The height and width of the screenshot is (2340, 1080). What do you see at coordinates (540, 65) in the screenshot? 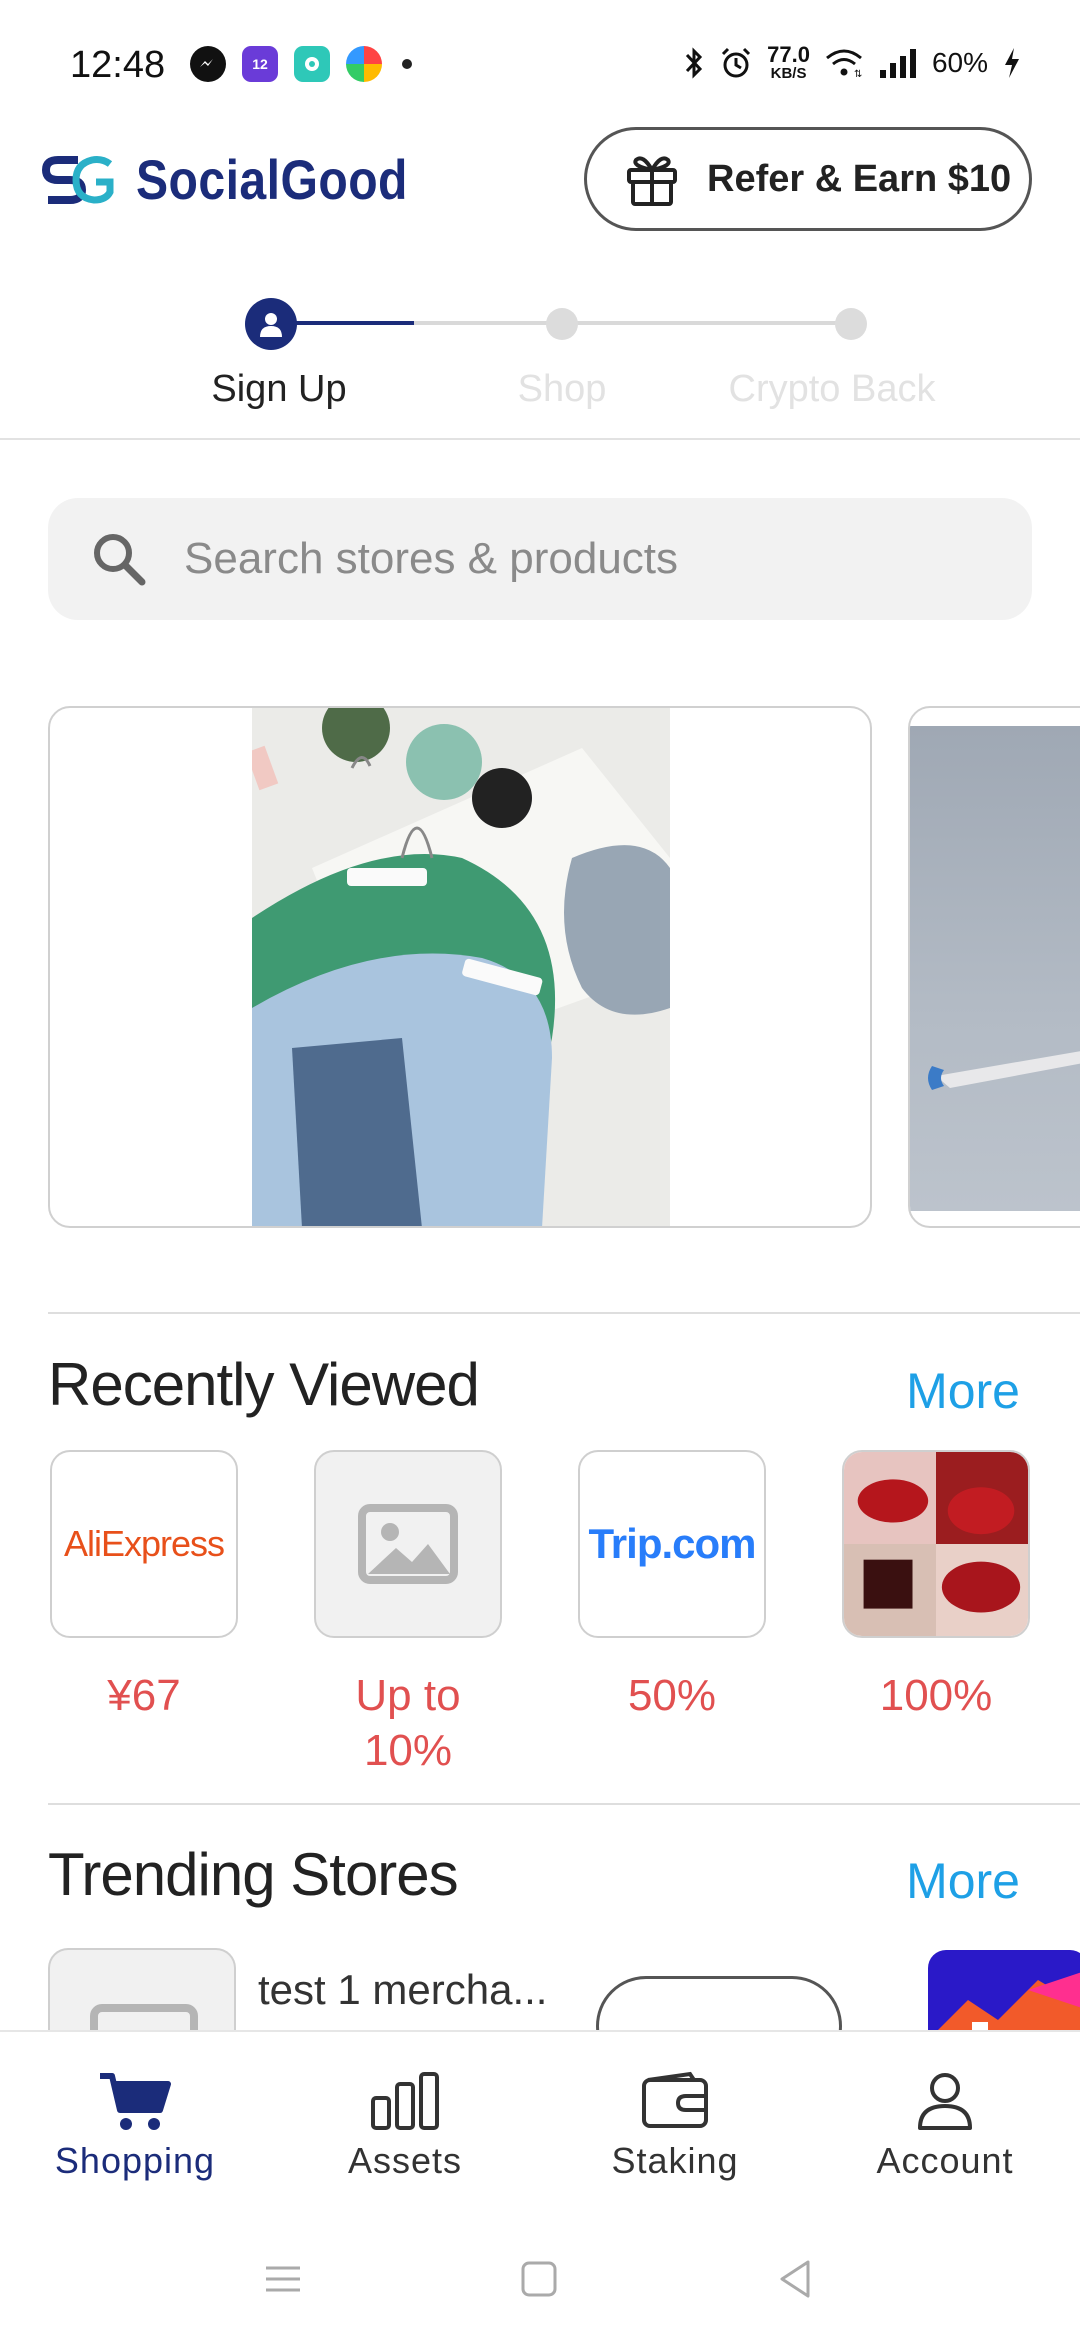
I see `status-bar: 12:48 12 77.0 KB/S ⇅ 60%` at bounding box center [540, 65].